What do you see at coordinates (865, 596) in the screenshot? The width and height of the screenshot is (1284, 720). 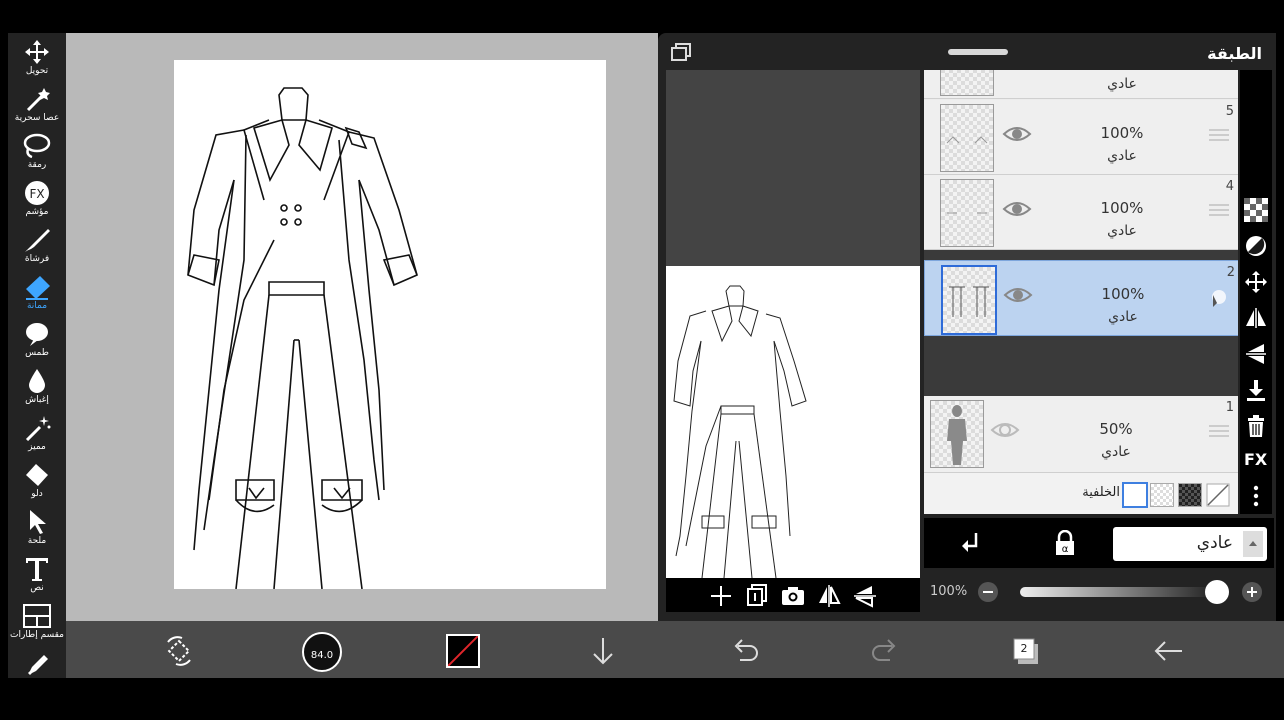 I see `flip-vertical-icon` at bounding box center [865, 596].